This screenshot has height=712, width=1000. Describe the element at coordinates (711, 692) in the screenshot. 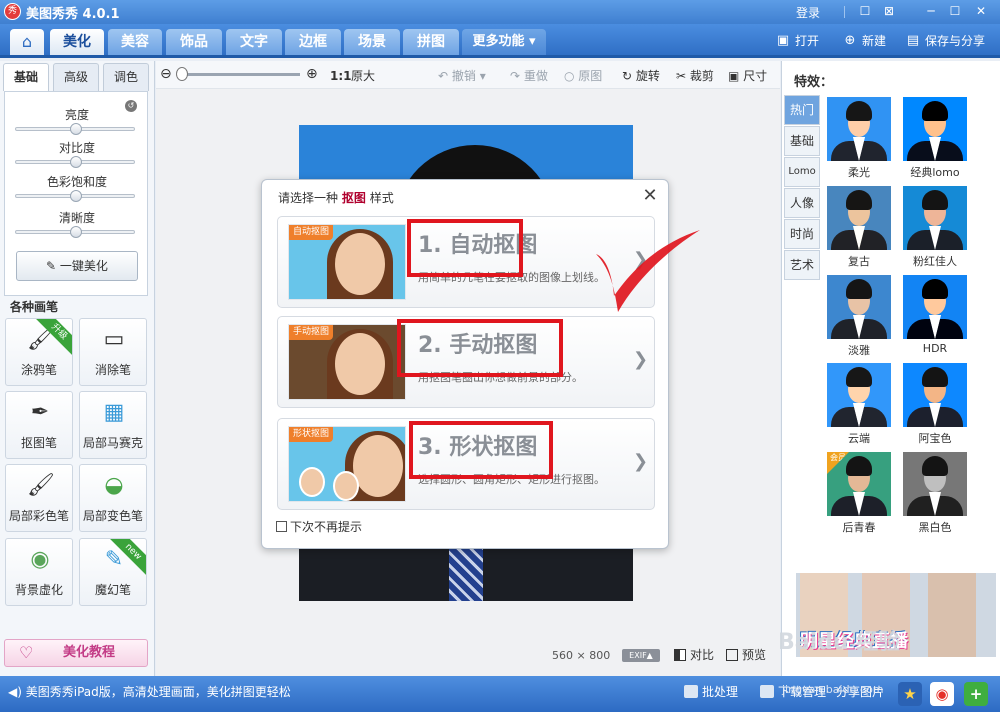

I see `batch-process-button: 批处理` at that location.